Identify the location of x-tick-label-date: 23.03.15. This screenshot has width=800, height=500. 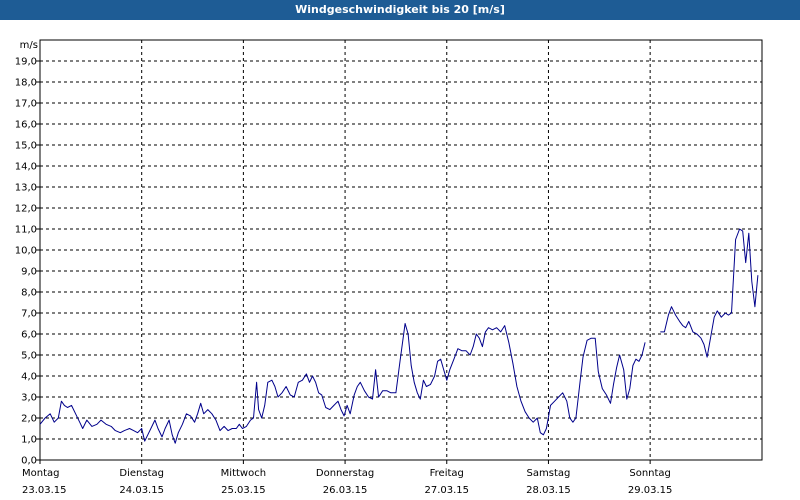
(44, 490).